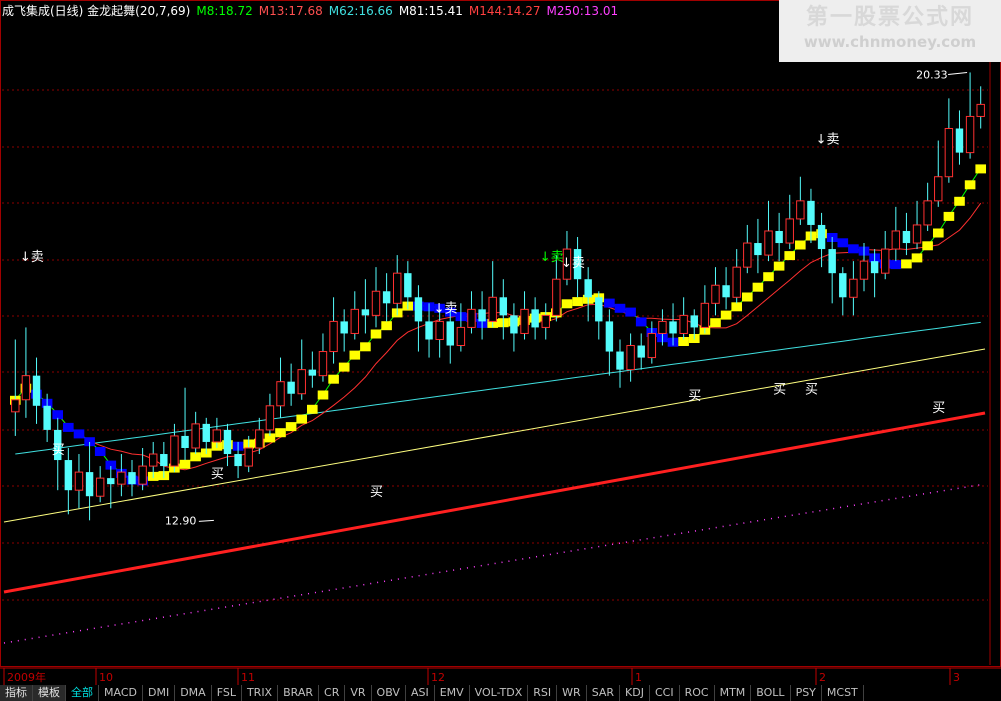 This screenshot has height=701, width=1001. I want to click on tab-macd: MACD, so click(121, 693).